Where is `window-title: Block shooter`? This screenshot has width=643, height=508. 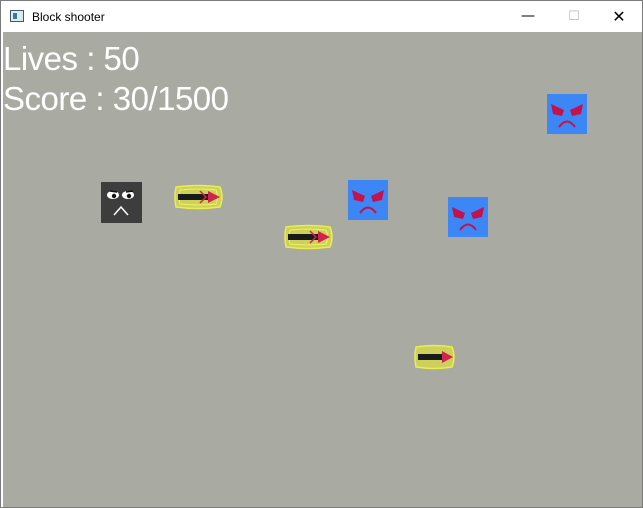
window-title: Block shooter is located at coordinates (68, 17).